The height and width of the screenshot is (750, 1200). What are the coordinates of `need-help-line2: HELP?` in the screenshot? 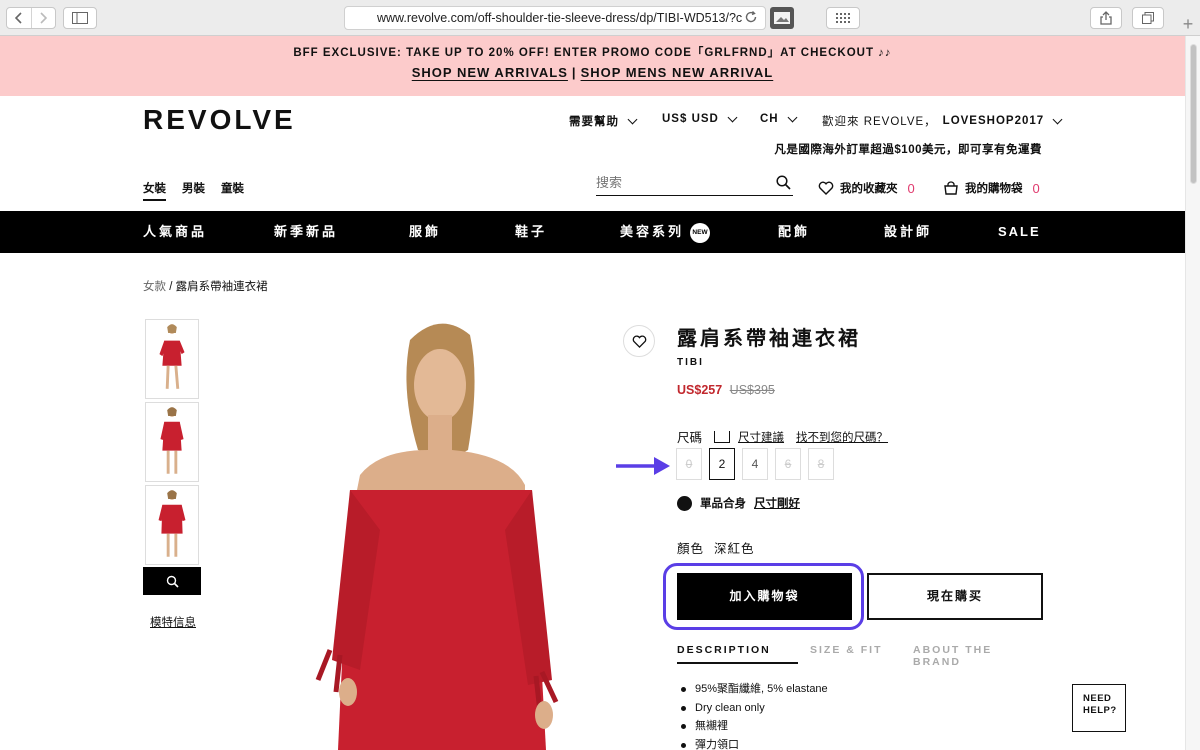 It's located at (1100, 710).